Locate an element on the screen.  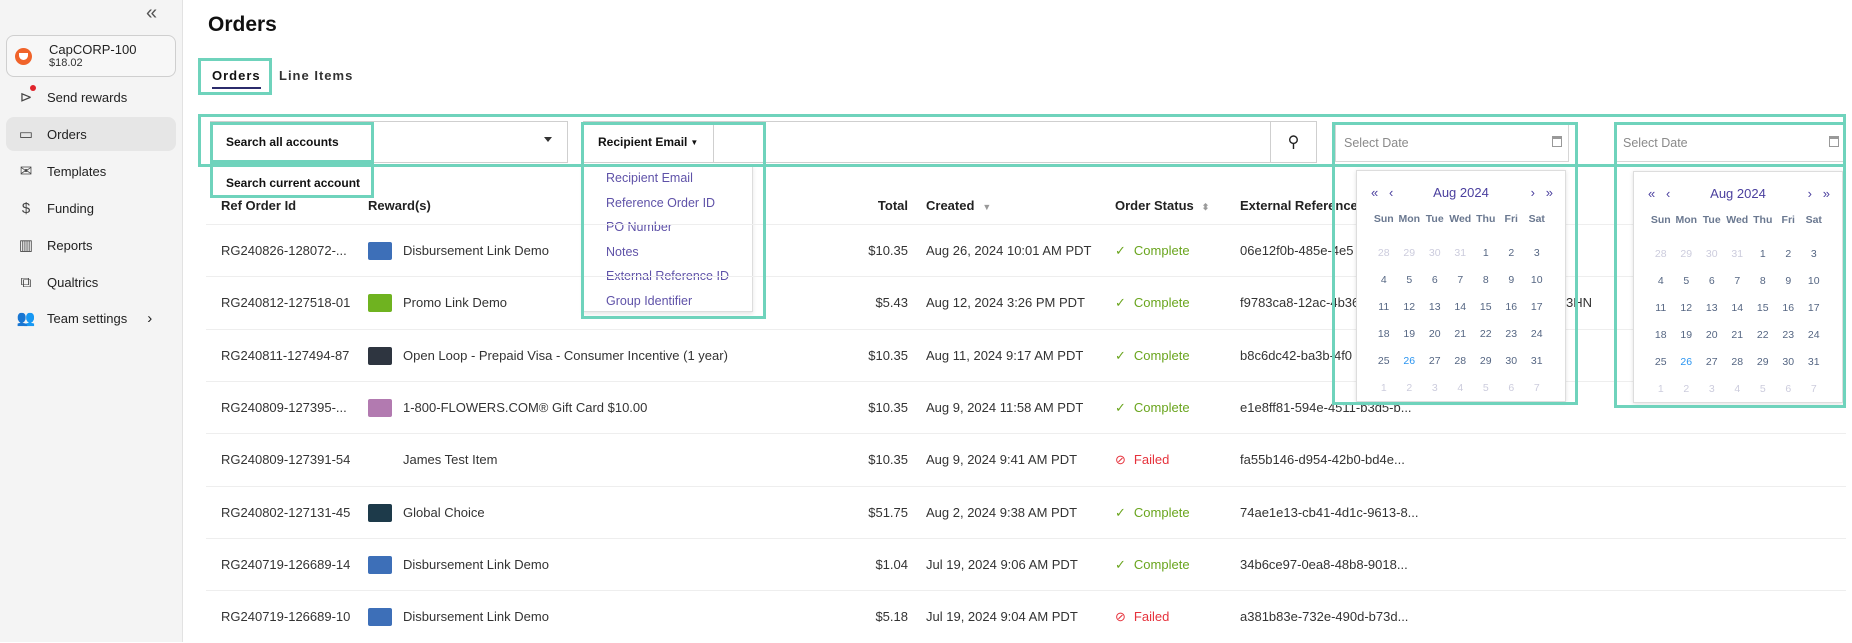
sidebar-item-orders: ▭ Orders is located at coordinates (91, 134).